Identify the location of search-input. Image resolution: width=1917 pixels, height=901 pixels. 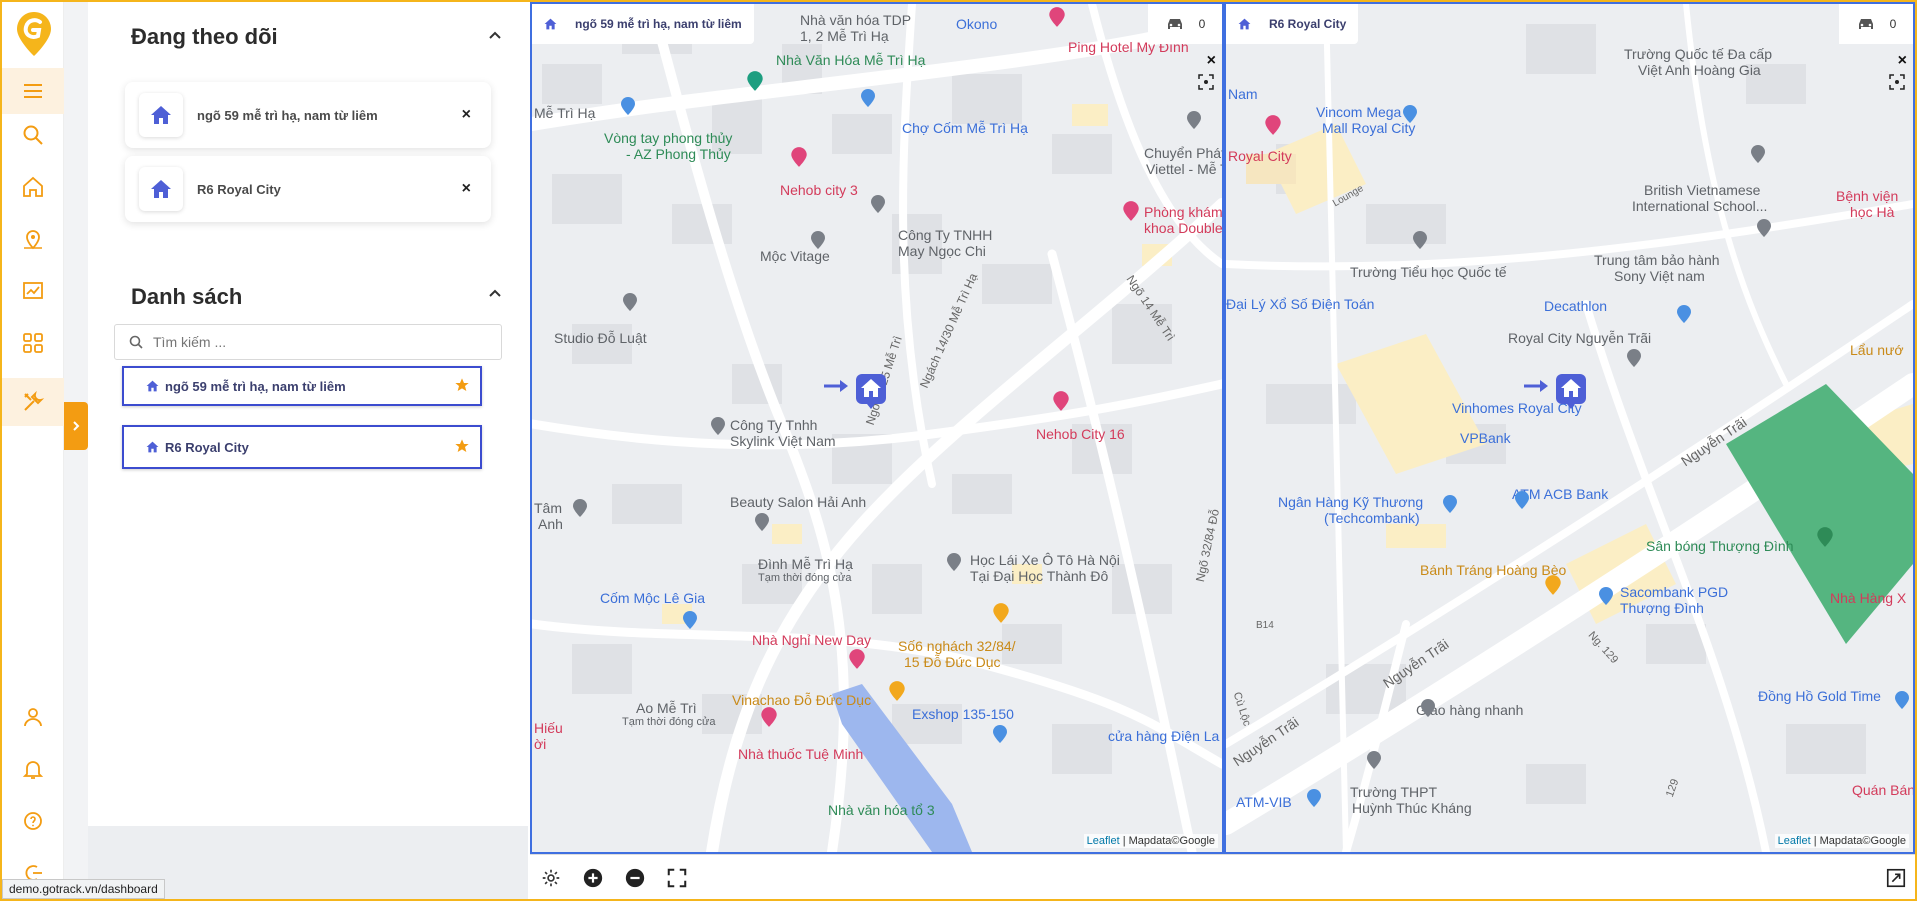
(313, 342).